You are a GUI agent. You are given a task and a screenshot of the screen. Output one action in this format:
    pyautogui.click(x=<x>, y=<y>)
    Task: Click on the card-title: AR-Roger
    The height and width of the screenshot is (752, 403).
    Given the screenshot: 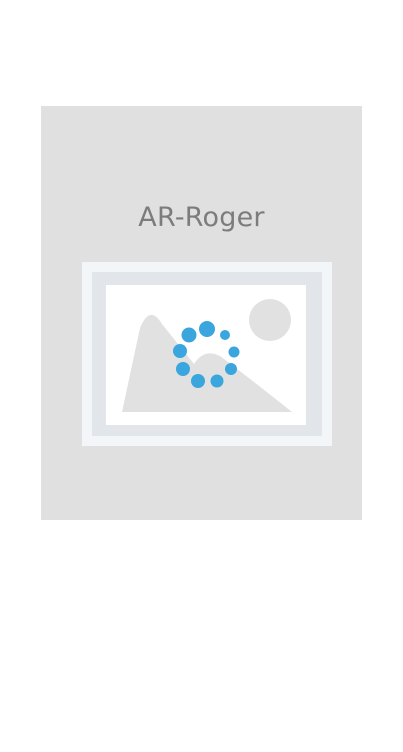 What is the action you would take?
    pyautogui.click(x=201, y=217)
    